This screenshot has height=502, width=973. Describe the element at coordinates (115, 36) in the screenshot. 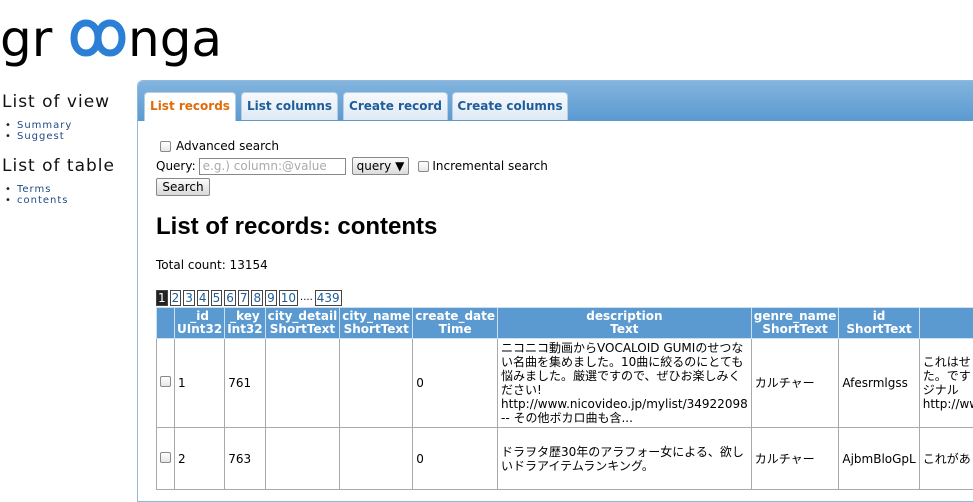

I see `groonga-logo: gr nga` at that location.